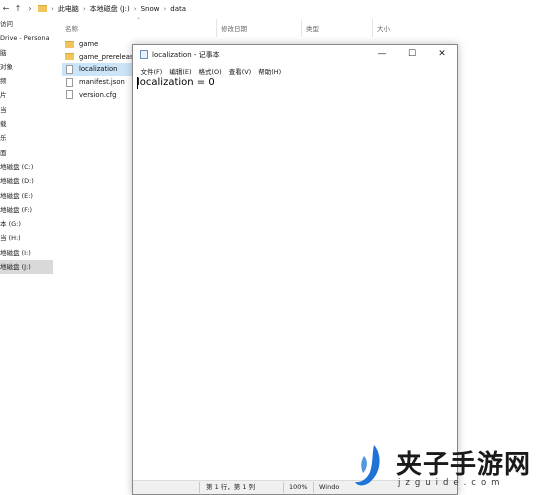  Describe the element at coordinates (234, 28) in the screenshot. I see `column-header-modified: 修改日期` at that location.